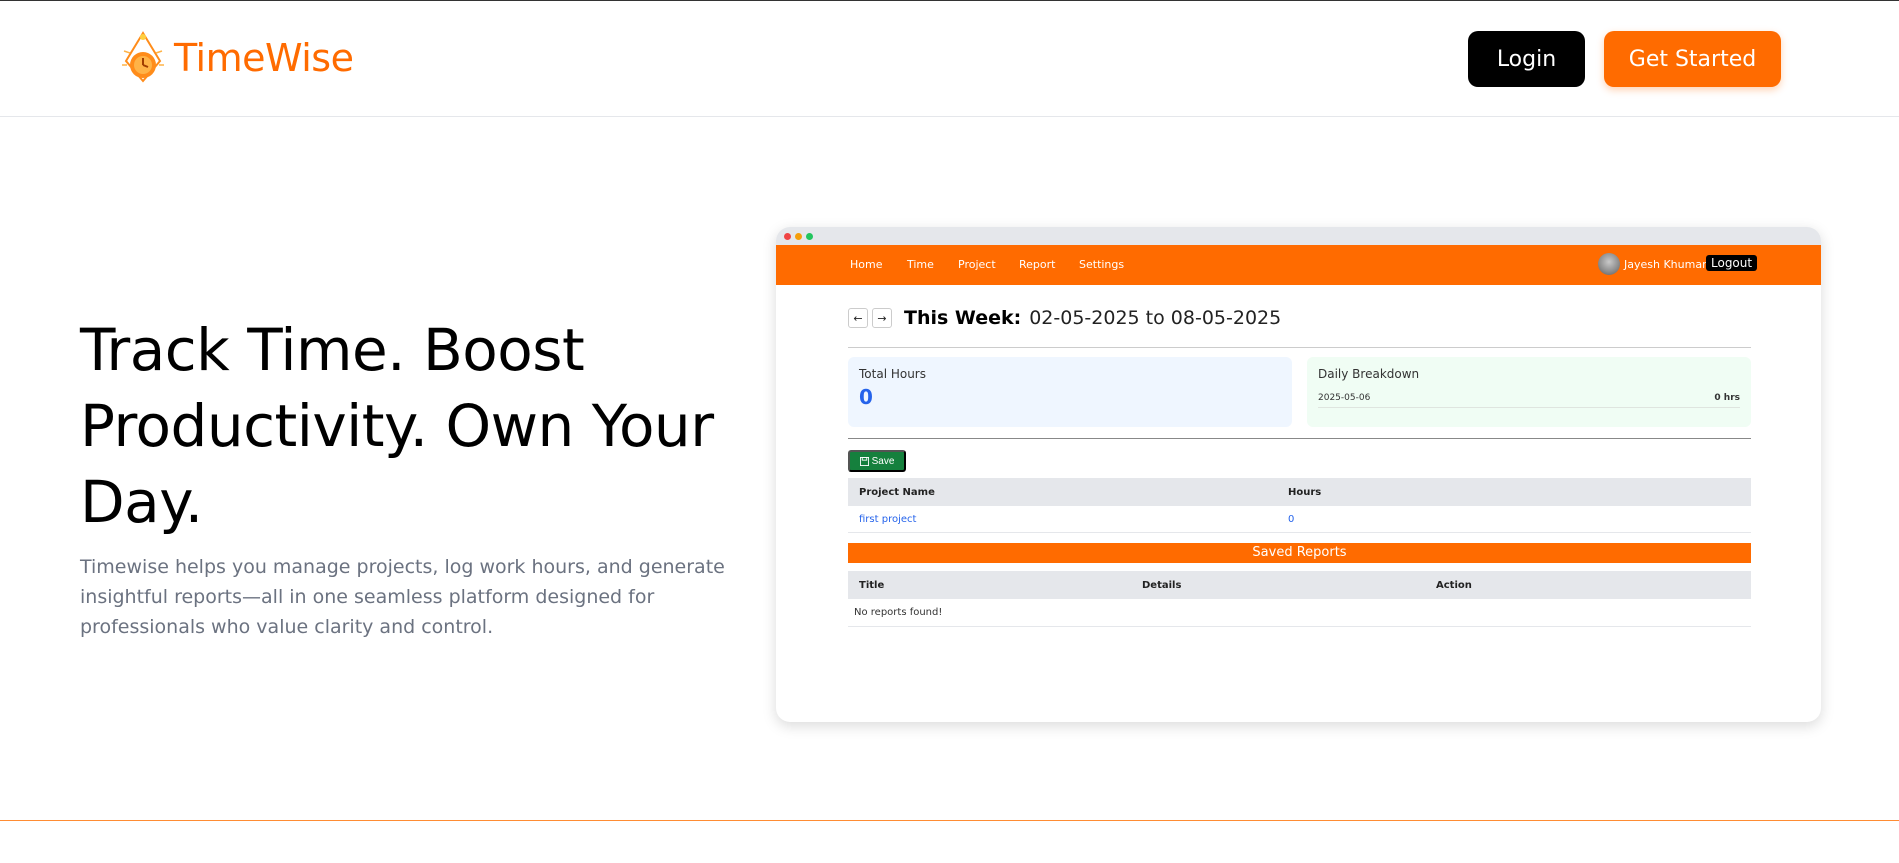 This screenshot has height=863, width=1899. What do you see at coordinates (1299, 519) in the screenshot?
I see `table-row: first project 0` at bounding box center [1299, 519].